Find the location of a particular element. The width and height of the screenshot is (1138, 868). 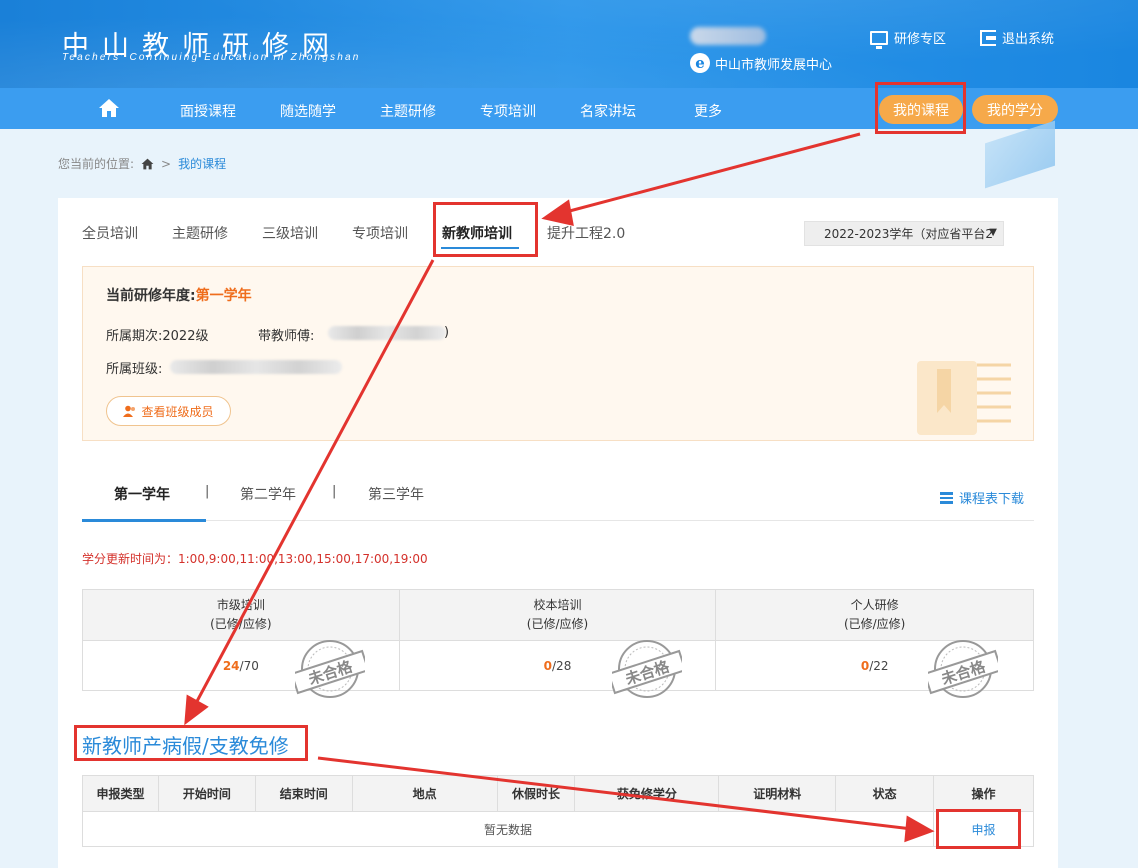

empty-row: 暂无数据 is located at coordinates (508, 829).